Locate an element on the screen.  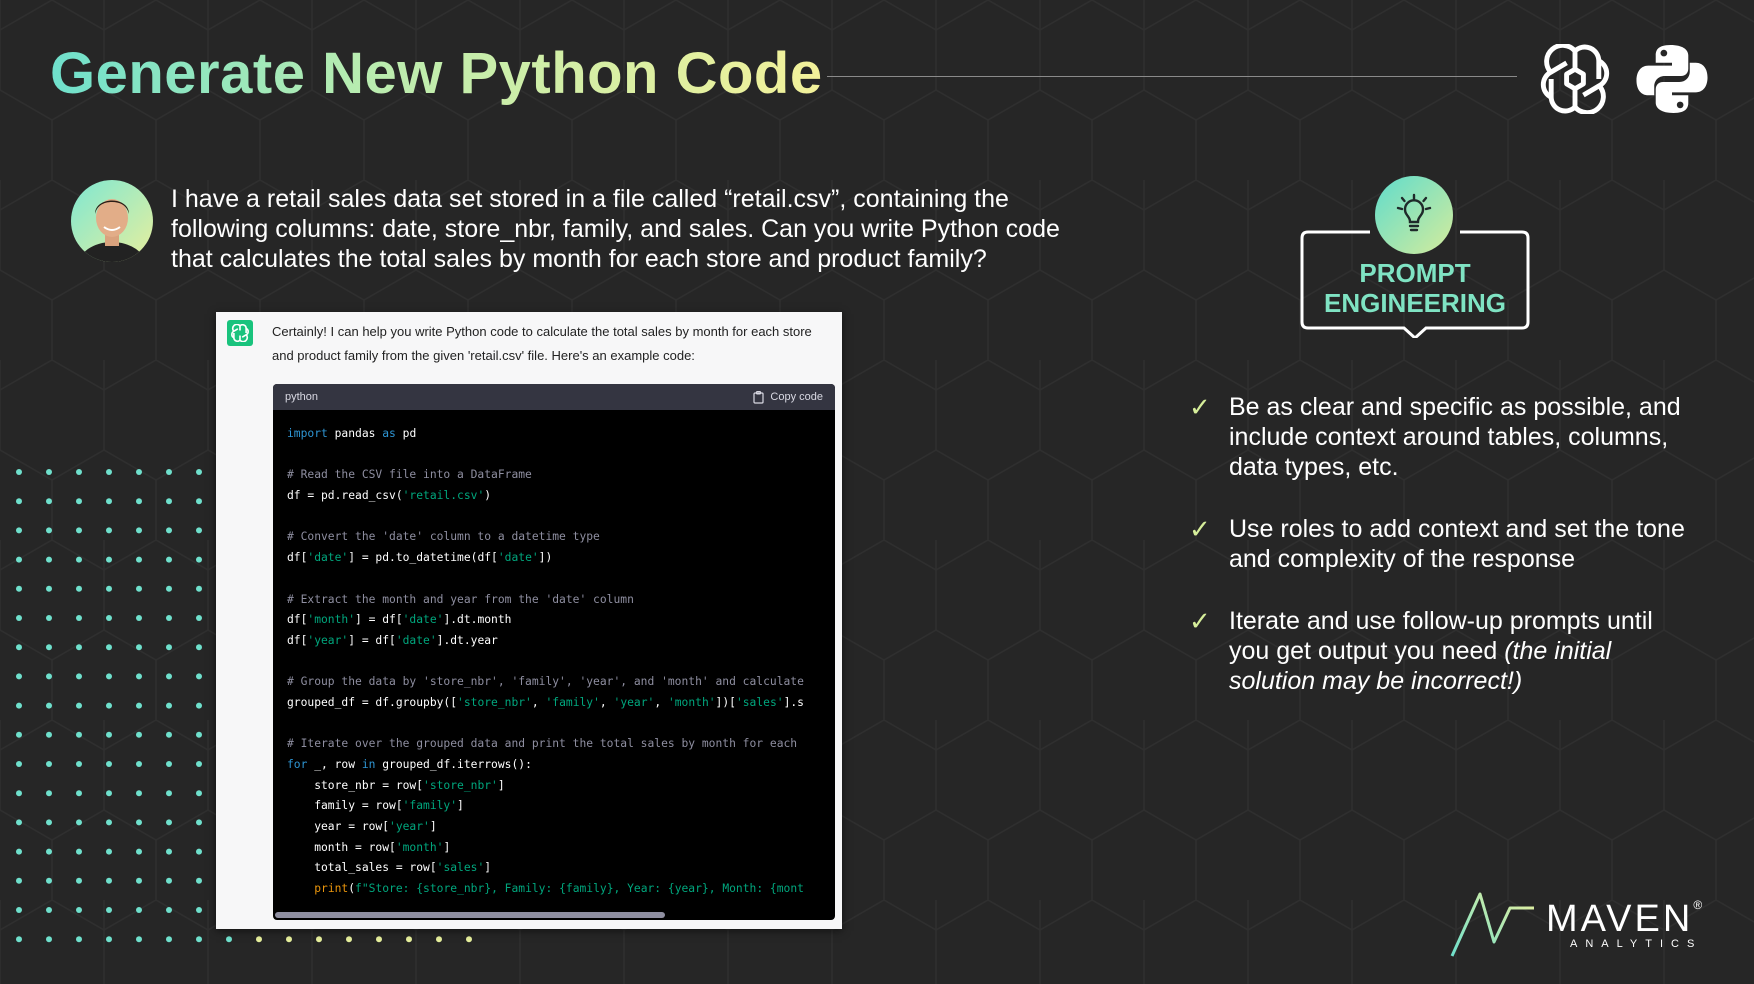
badge-line-1: PROMPT is located at coordinates (1415, 273).